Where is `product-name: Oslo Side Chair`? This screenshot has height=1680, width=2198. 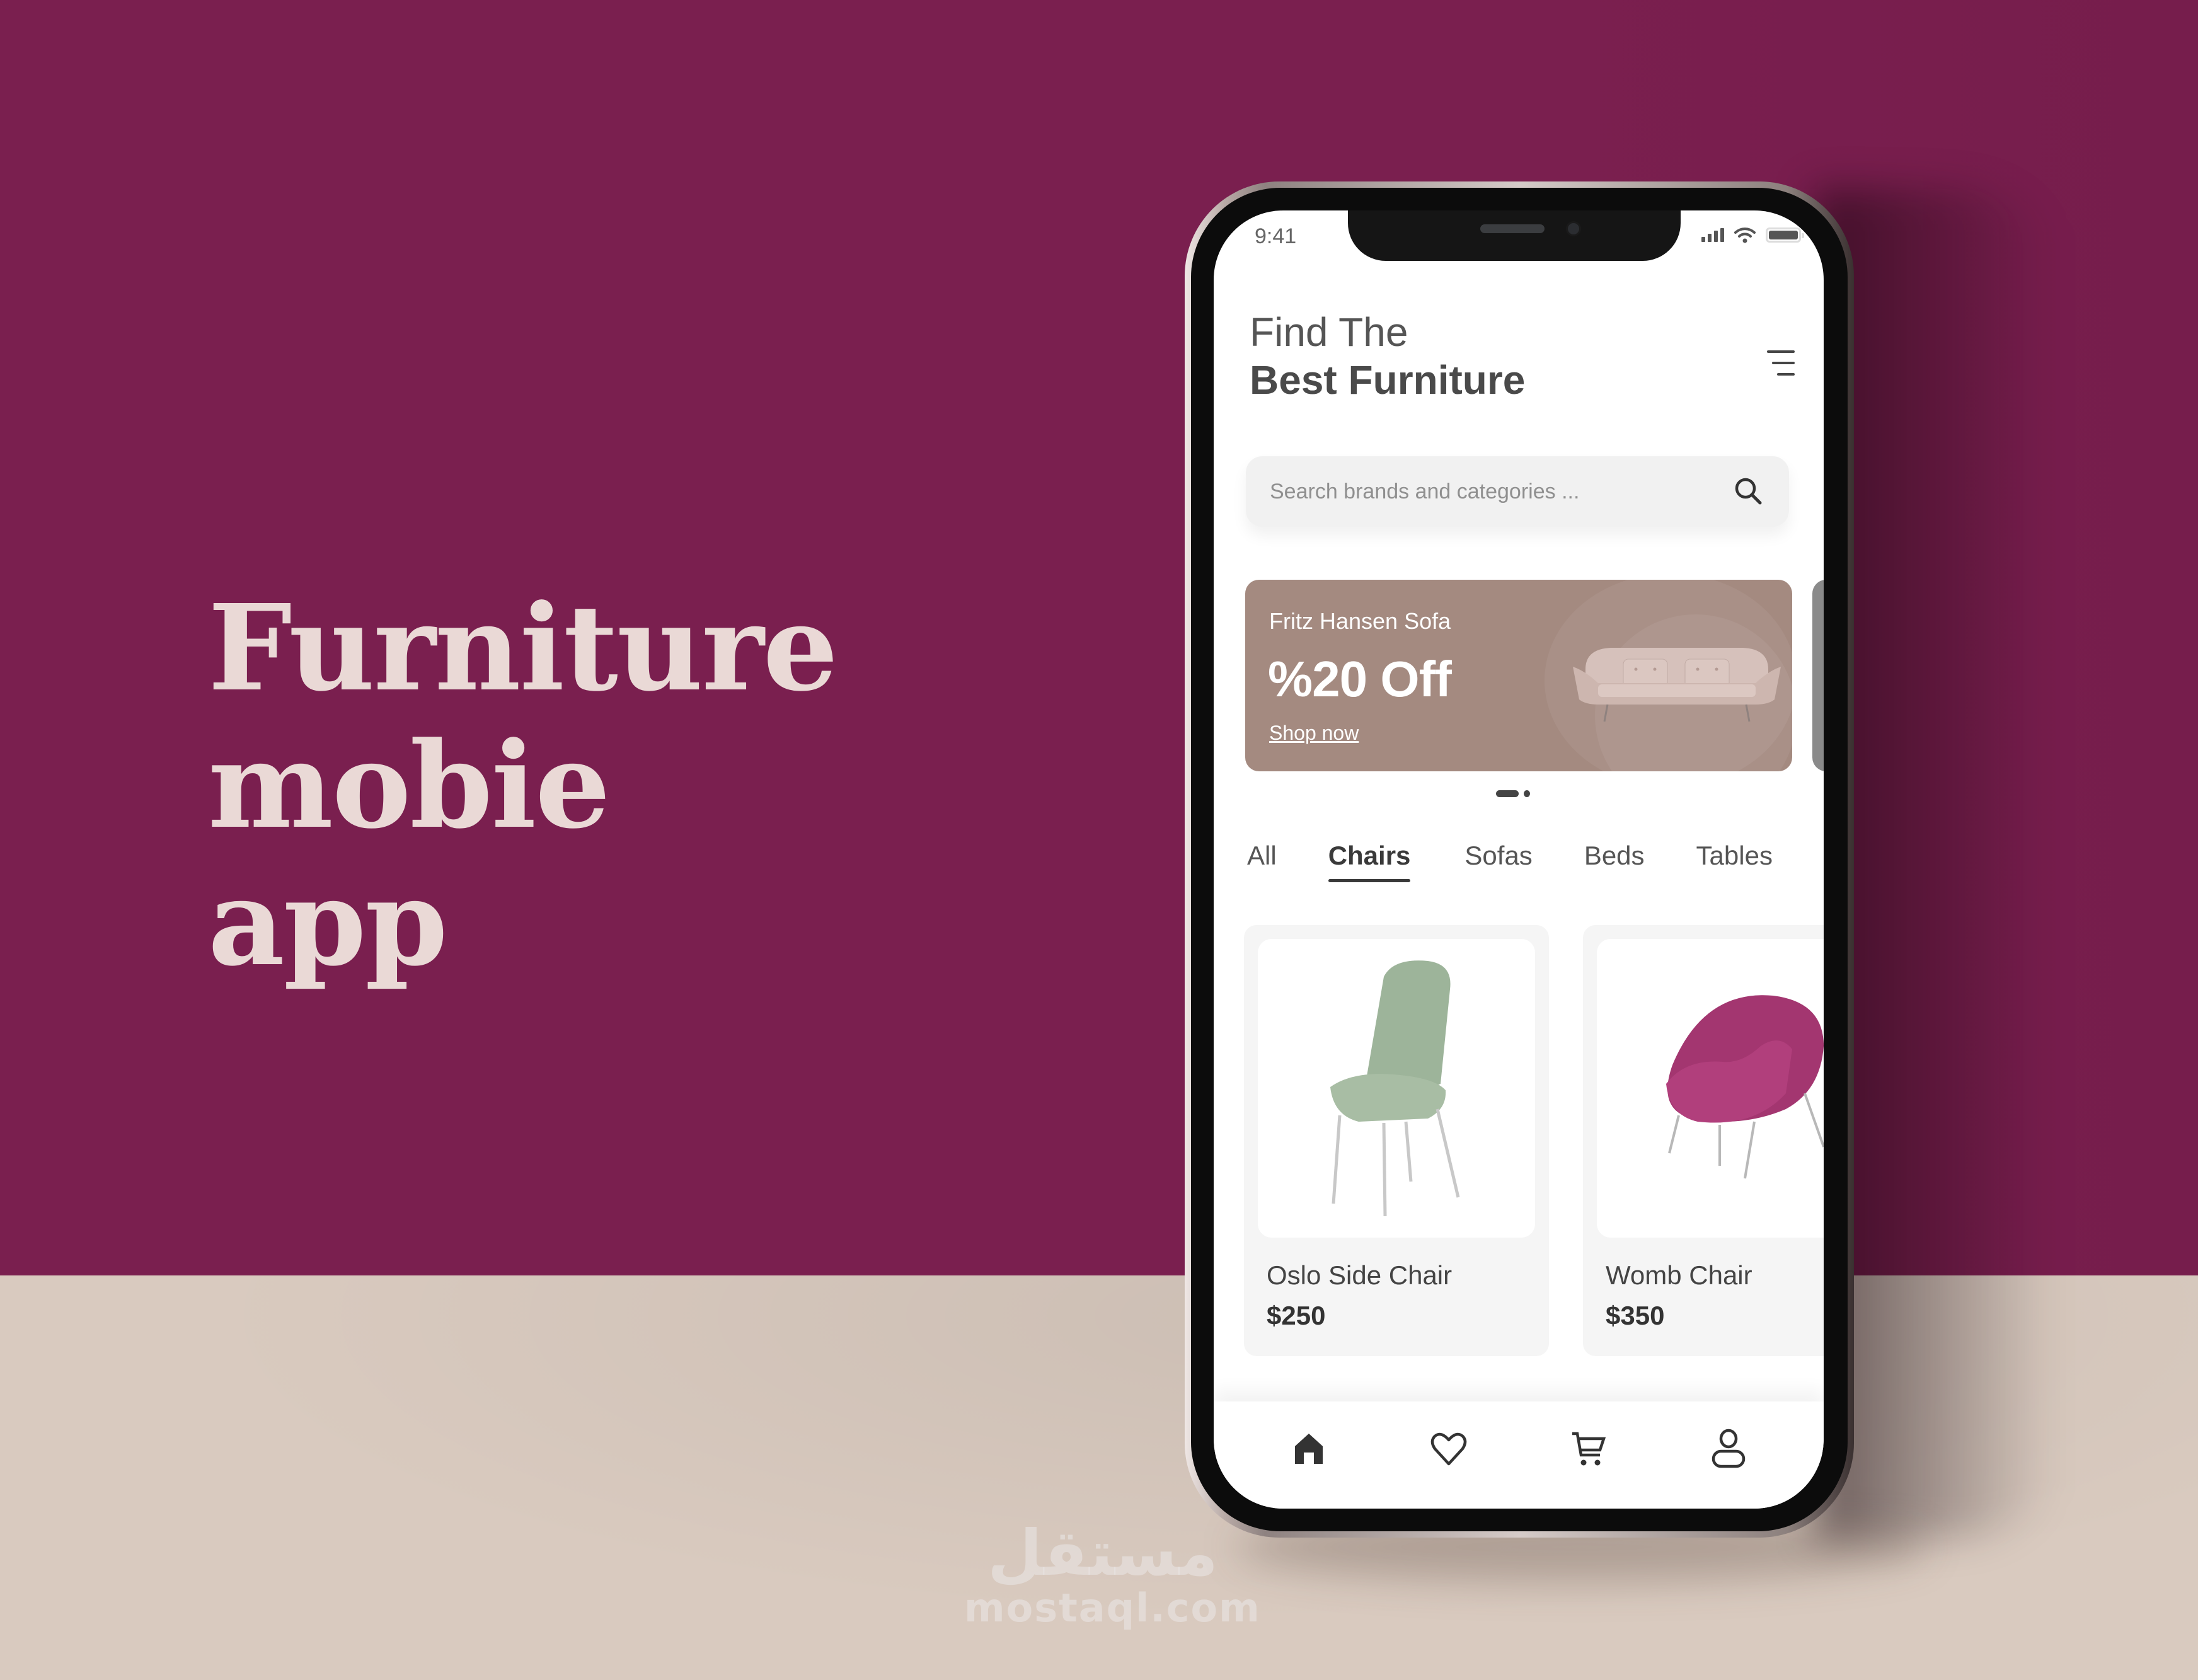 product-name: Oslo Side Chair is located at coordinates (1360, 1275).